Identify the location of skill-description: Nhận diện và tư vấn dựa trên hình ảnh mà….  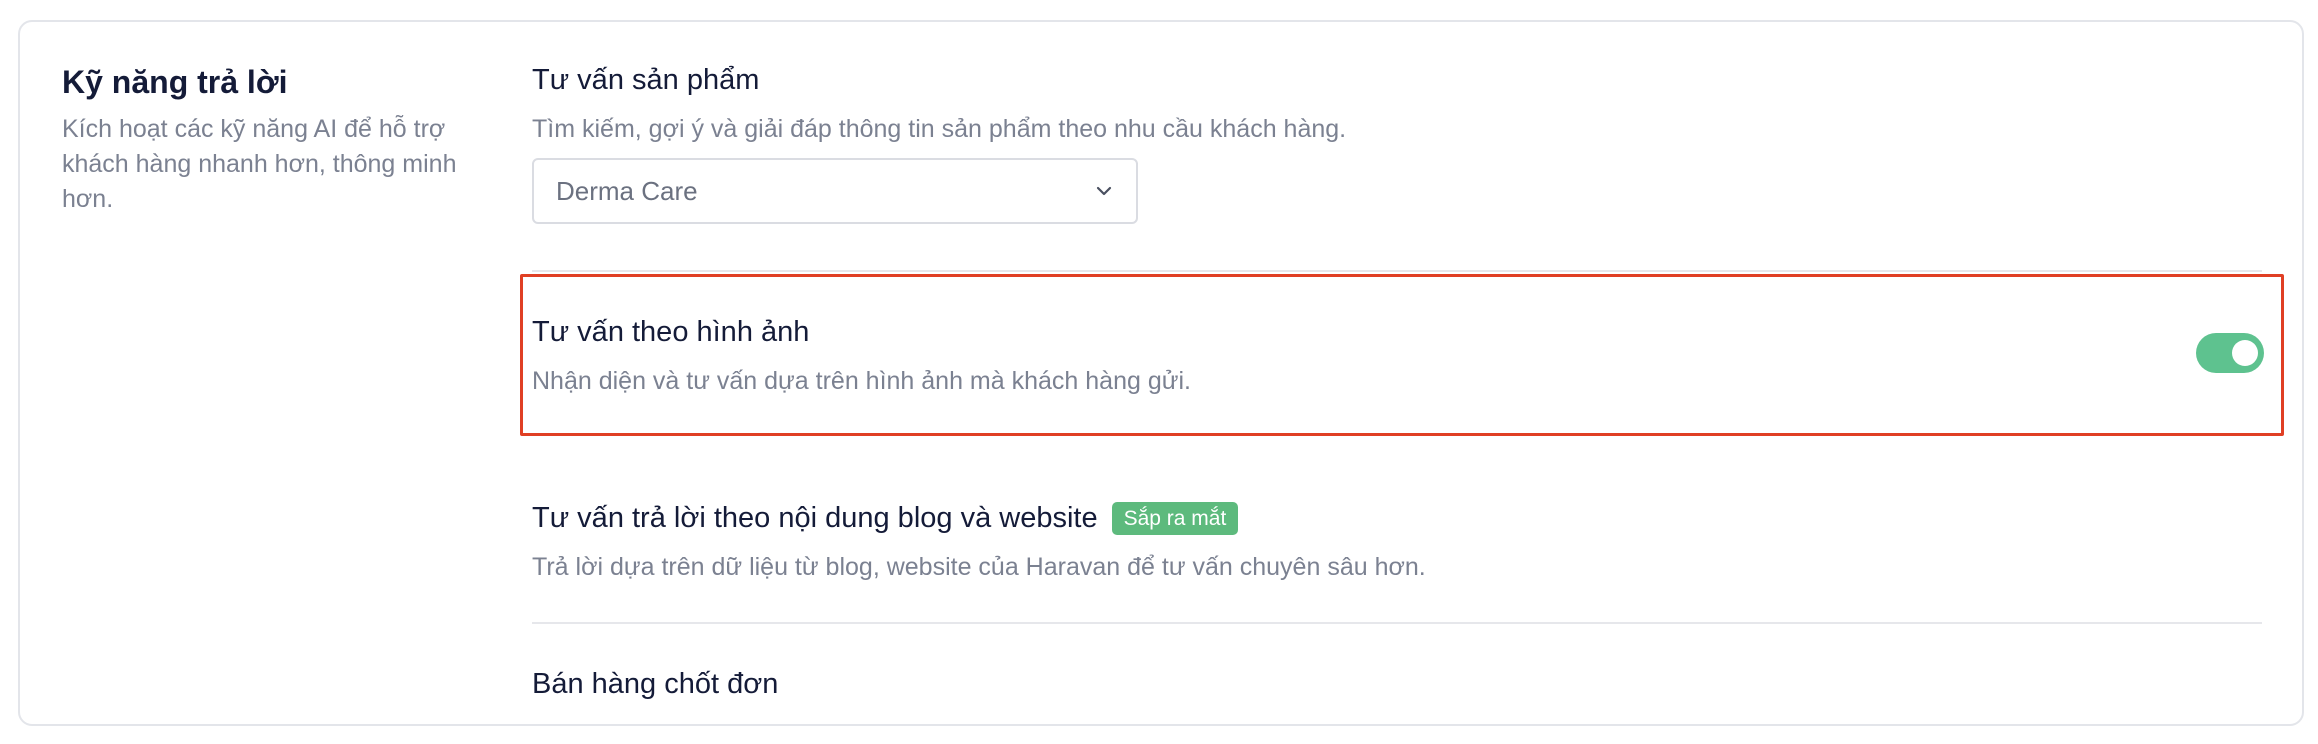
(861, 380).